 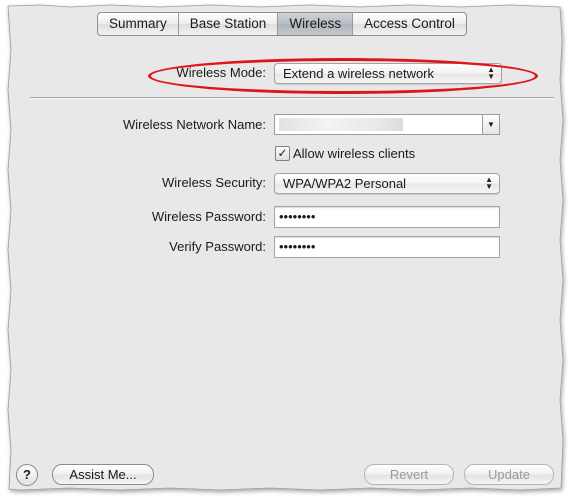 I want to click on network-name-value, so click(x=341, y=124).